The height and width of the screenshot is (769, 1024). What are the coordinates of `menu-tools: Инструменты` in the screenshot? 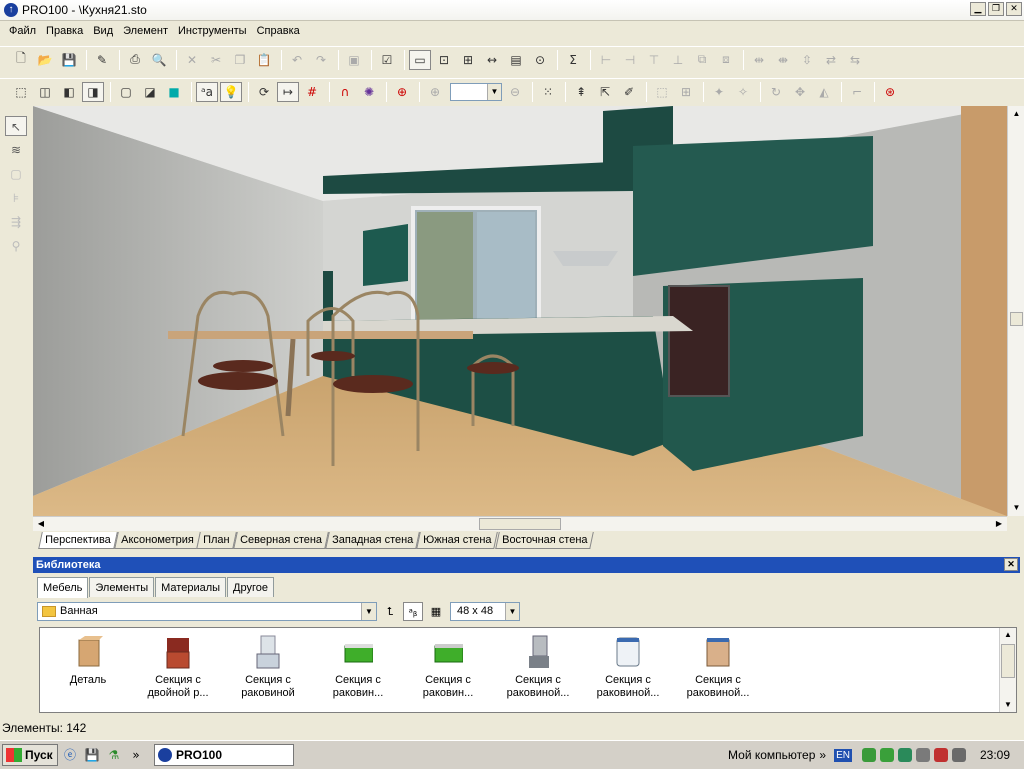 It's located at (212, 31).